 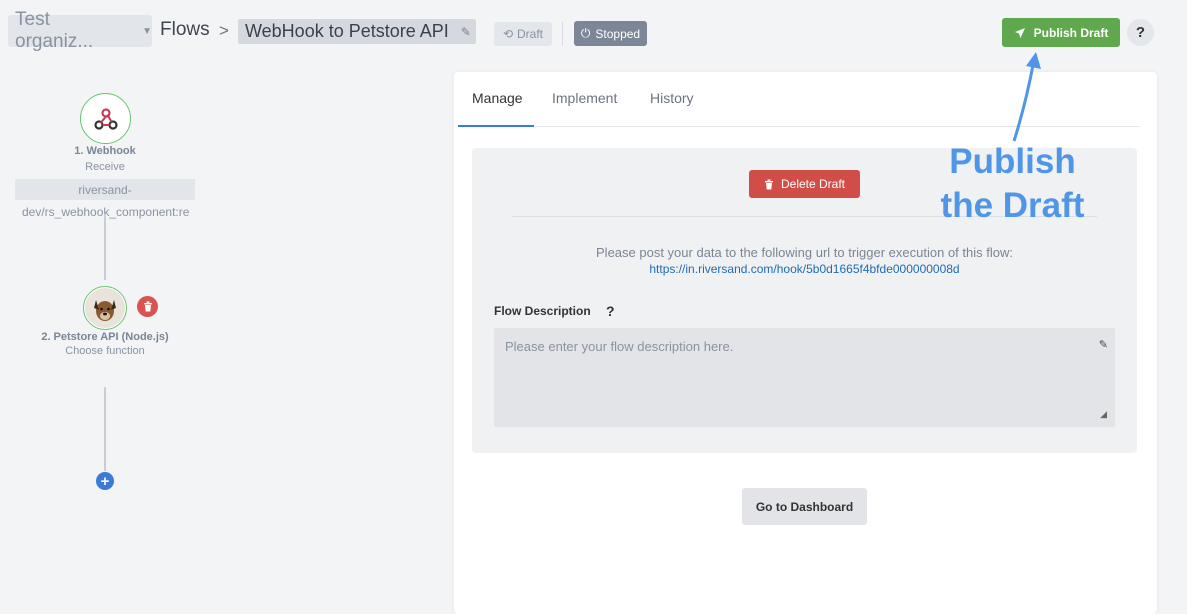 I want to click on petstore-node, so click(x=105, y=308).